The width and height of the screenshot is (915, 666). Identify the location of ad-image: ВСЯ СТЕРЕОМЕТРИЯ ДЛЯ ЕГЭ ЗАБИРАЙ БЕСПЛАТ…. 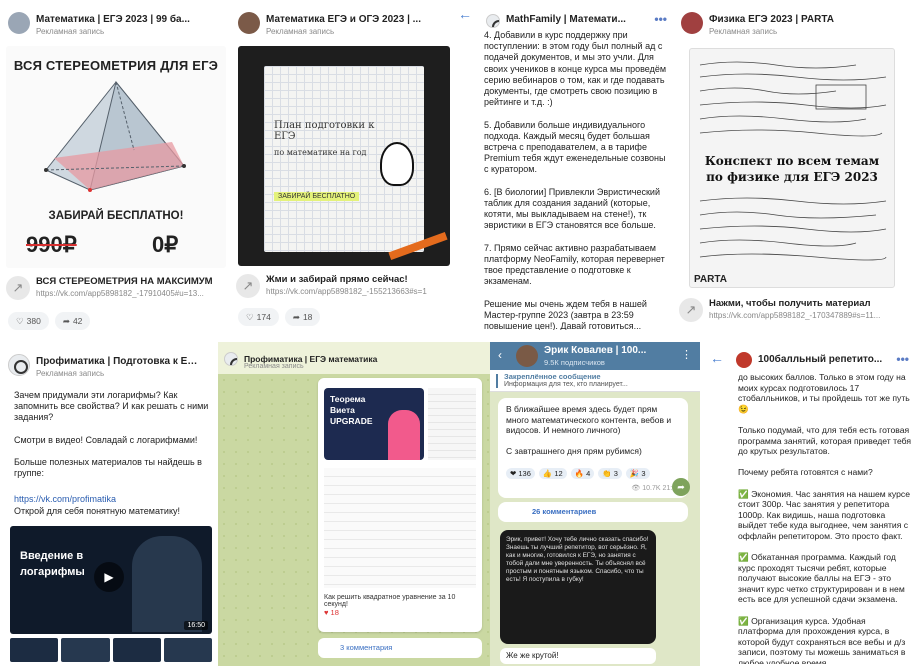
(116, 157).